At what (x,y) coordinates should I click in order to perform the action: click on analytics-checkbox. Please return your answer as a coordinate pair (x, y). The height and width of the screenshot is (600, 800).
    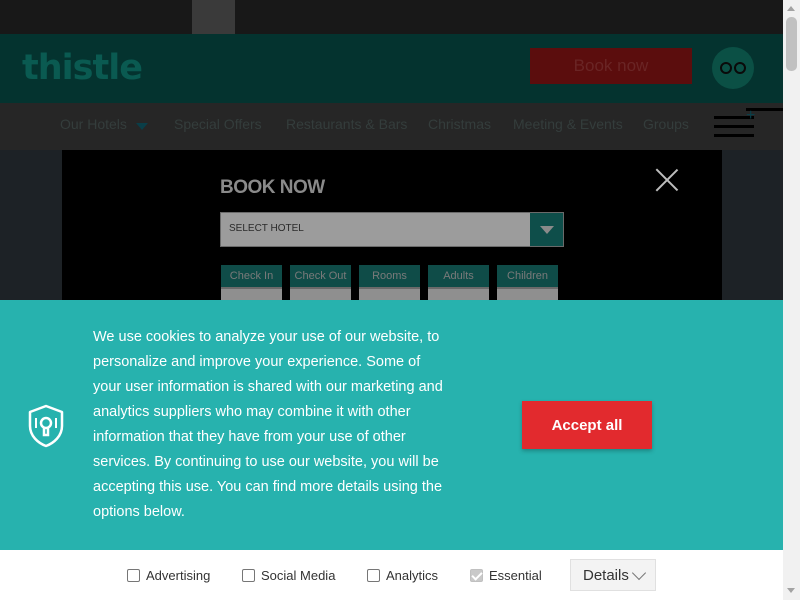
    Looking at the image, I should click on (373, 575).